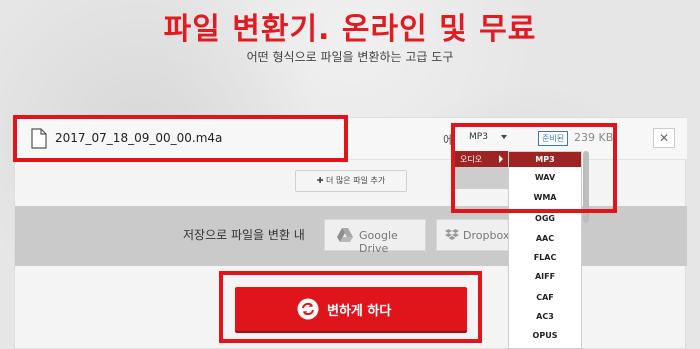 This screenshot has width=700, height=349. I want to click on remove-file-button: ✕, so click(664, 138).